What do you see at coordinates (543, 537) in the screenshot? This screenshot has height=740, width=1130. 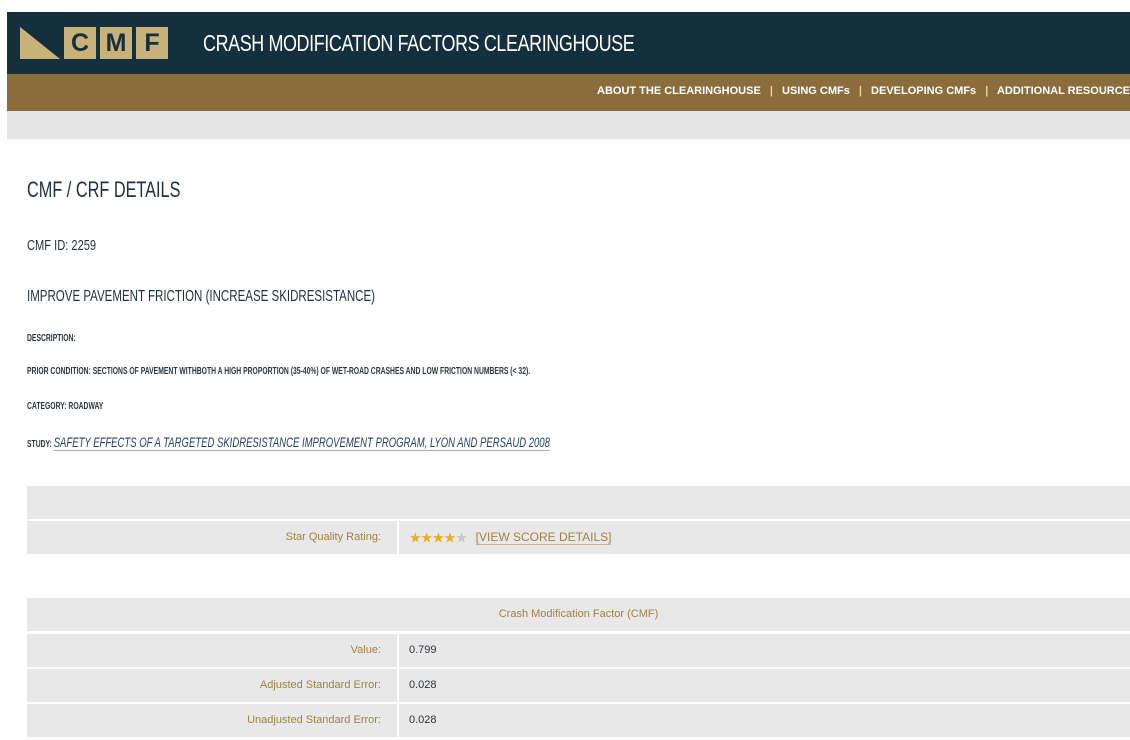 I see `view-score-details-link: [VIEW SCORE DETAILS]` at bounding box center [543, 537].